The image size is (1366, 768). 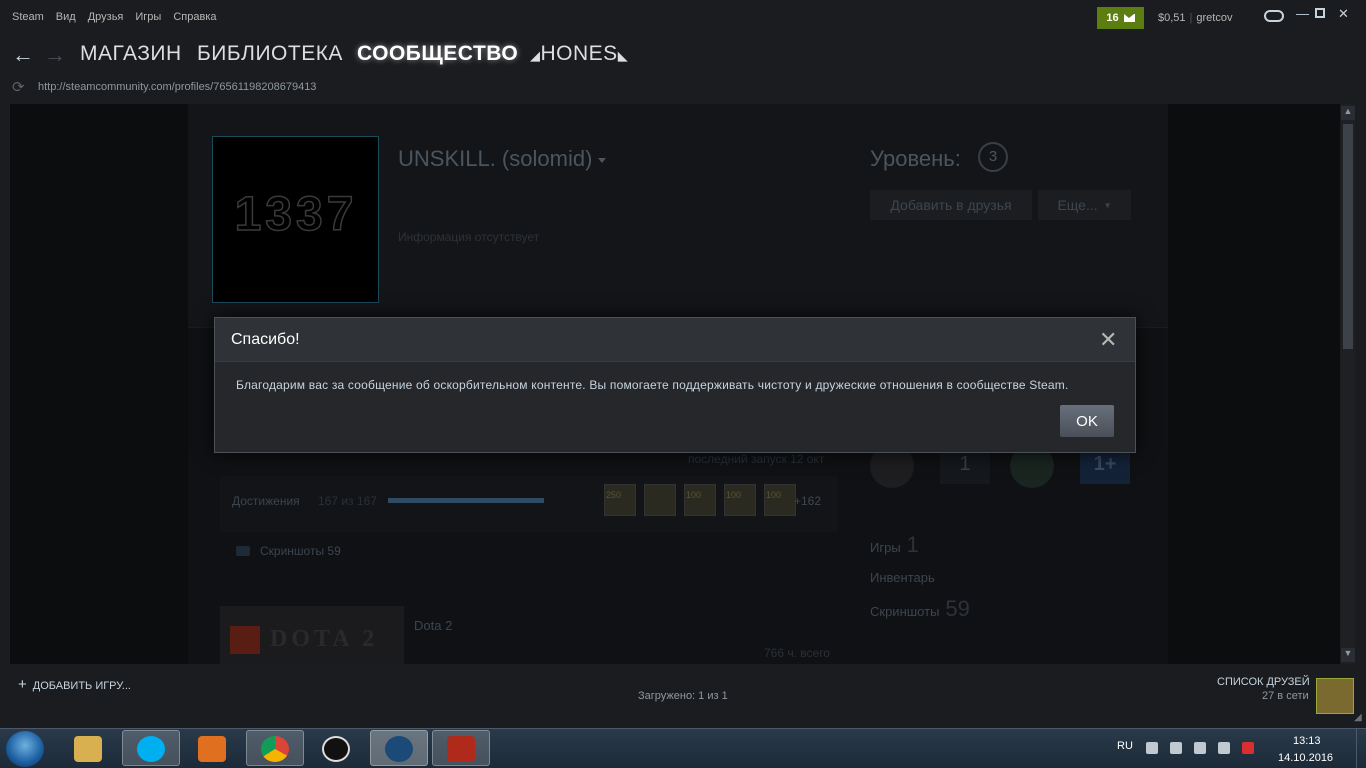 What do you see at coordinates (1348, 236) in the screenshot?
I see `scroll-thumb` at bounding box center [1348, 236].